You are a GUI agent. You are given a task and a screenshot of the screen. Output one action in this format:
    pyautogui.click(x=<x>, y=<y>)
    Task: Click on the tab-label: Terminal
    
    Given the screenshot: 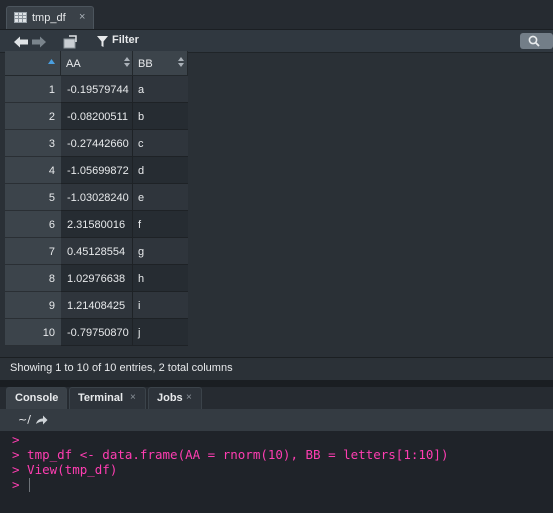 What is the action you would take?
    pyautogui.click(x=101, y=398)
    